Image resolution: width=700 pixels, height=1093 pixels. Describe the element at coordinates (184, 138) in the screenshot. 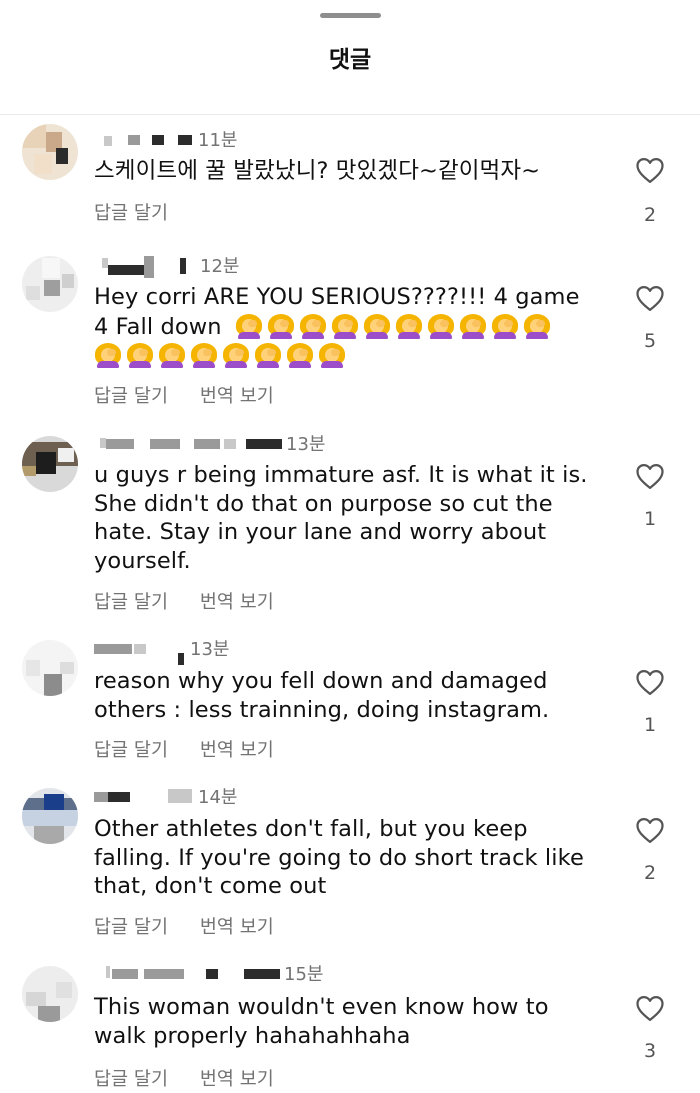

I see `comment-username: 11분` at that location.